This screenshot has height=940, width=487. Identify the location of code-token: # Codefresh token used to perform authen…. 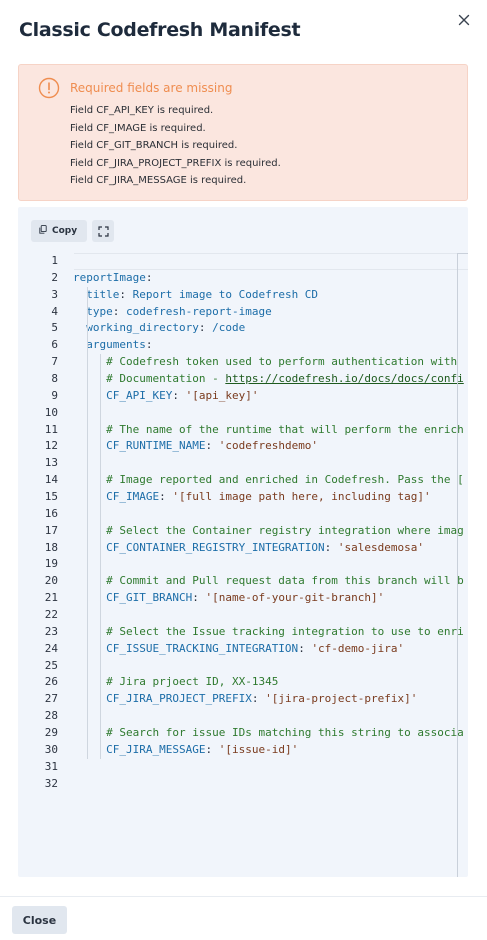
(282, 362).